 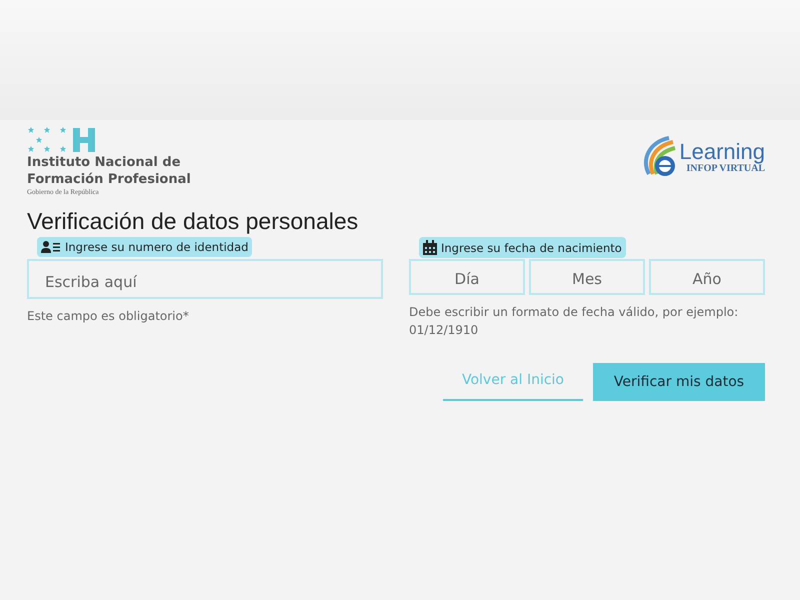 I want to click on date-input-field: Día, so click(x=467, y=277).